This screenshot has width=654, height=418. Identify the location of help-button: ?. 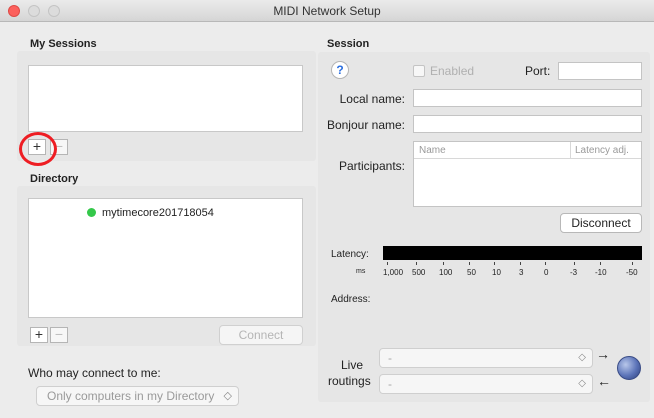
(340, 70).